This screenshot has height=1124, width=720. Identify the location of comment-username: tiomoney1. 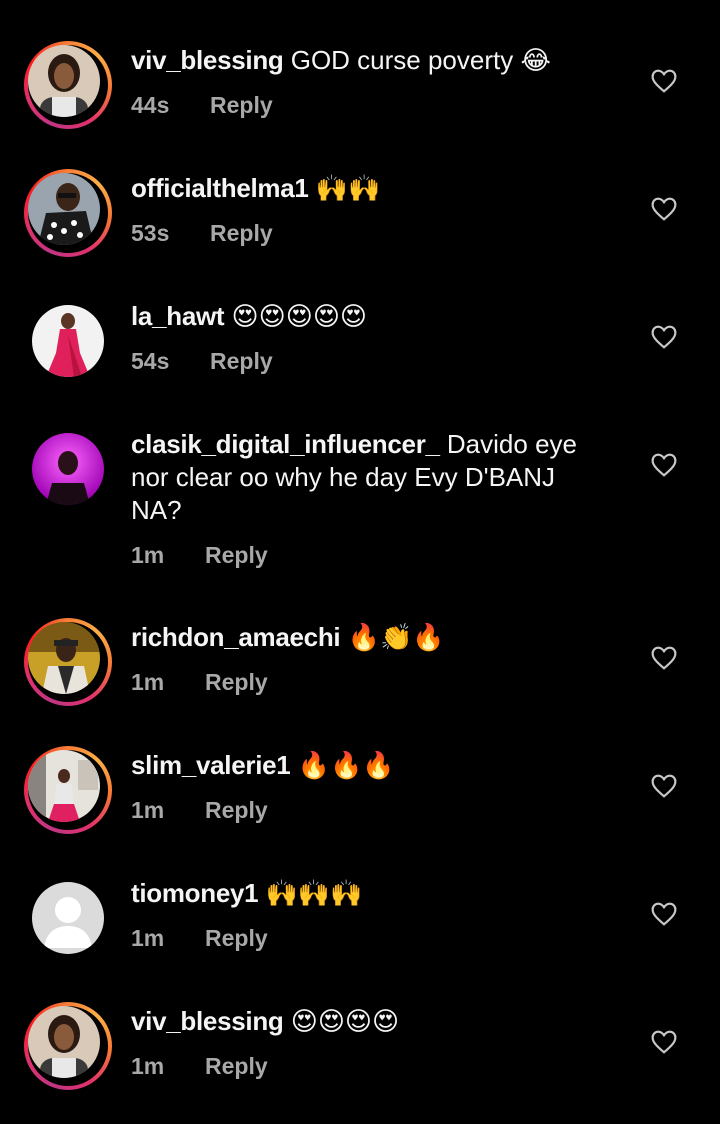
(195, 893).